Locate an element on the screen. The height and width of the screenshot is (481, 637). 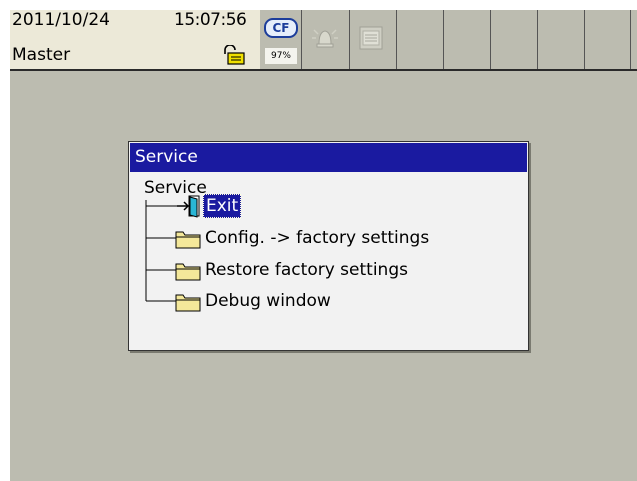
tree-item-label: Restore factory settings is located at coordinates (306, 270).